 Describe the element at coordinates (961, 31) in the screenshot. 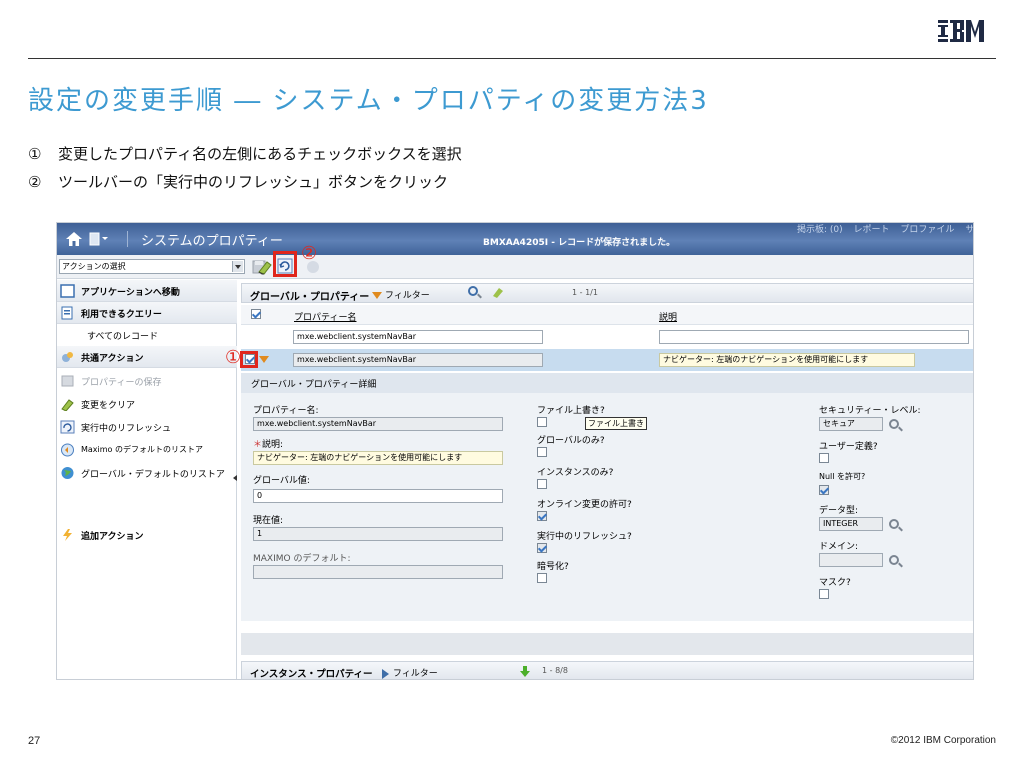

I see `ibm-logo` at that location.